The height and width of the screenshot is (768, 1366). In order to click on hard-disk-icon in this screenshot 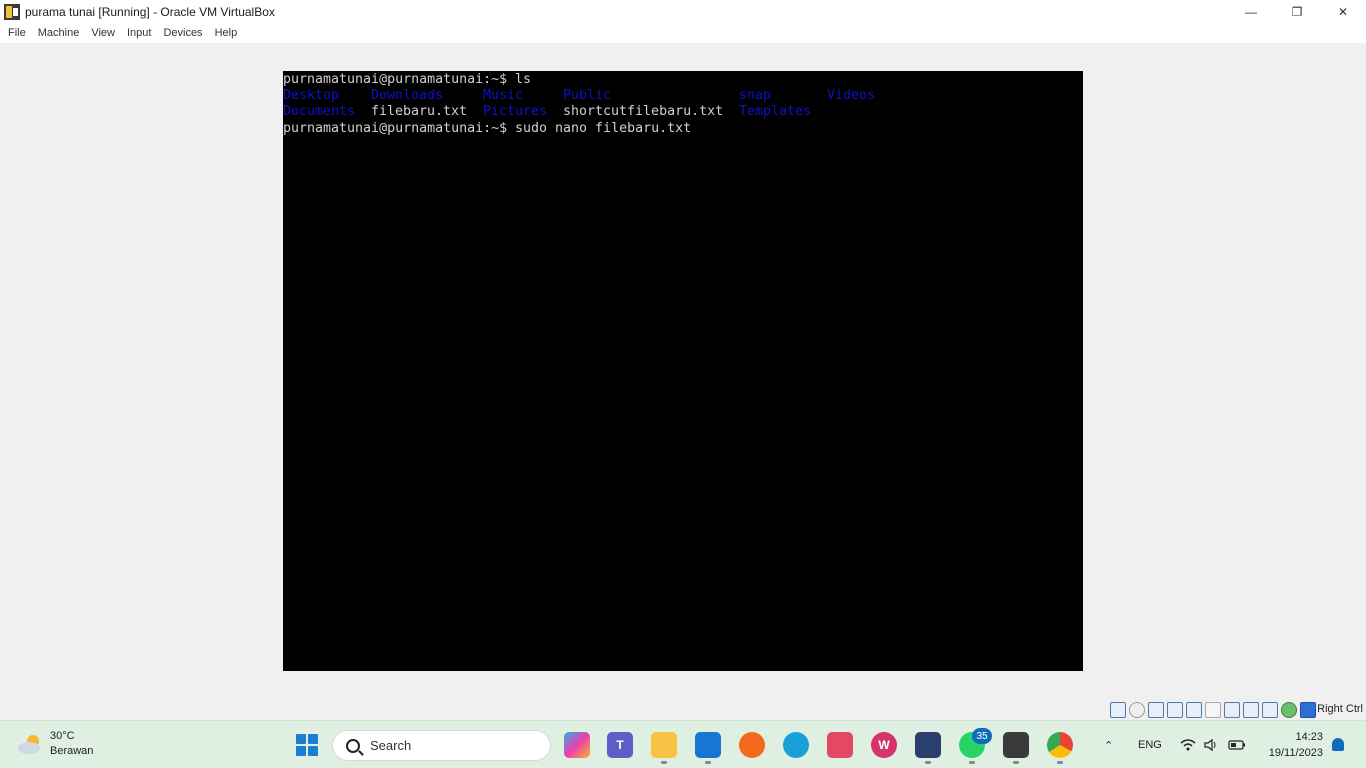, I will do `click(1118, 710)`.